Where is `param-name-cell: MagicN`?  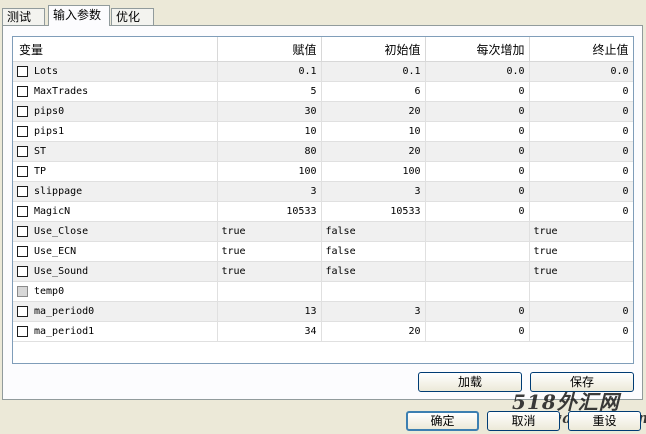 param-name-cell: MagicN is located at coordinates (115, 211).